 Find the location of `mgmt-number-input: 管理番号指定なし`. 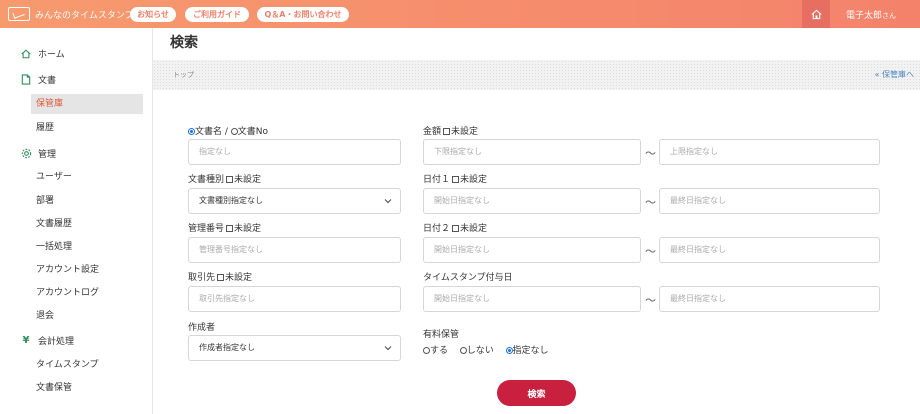

mgmt-number-input: 管理番号指定なし is located at coordinates (294, 250).